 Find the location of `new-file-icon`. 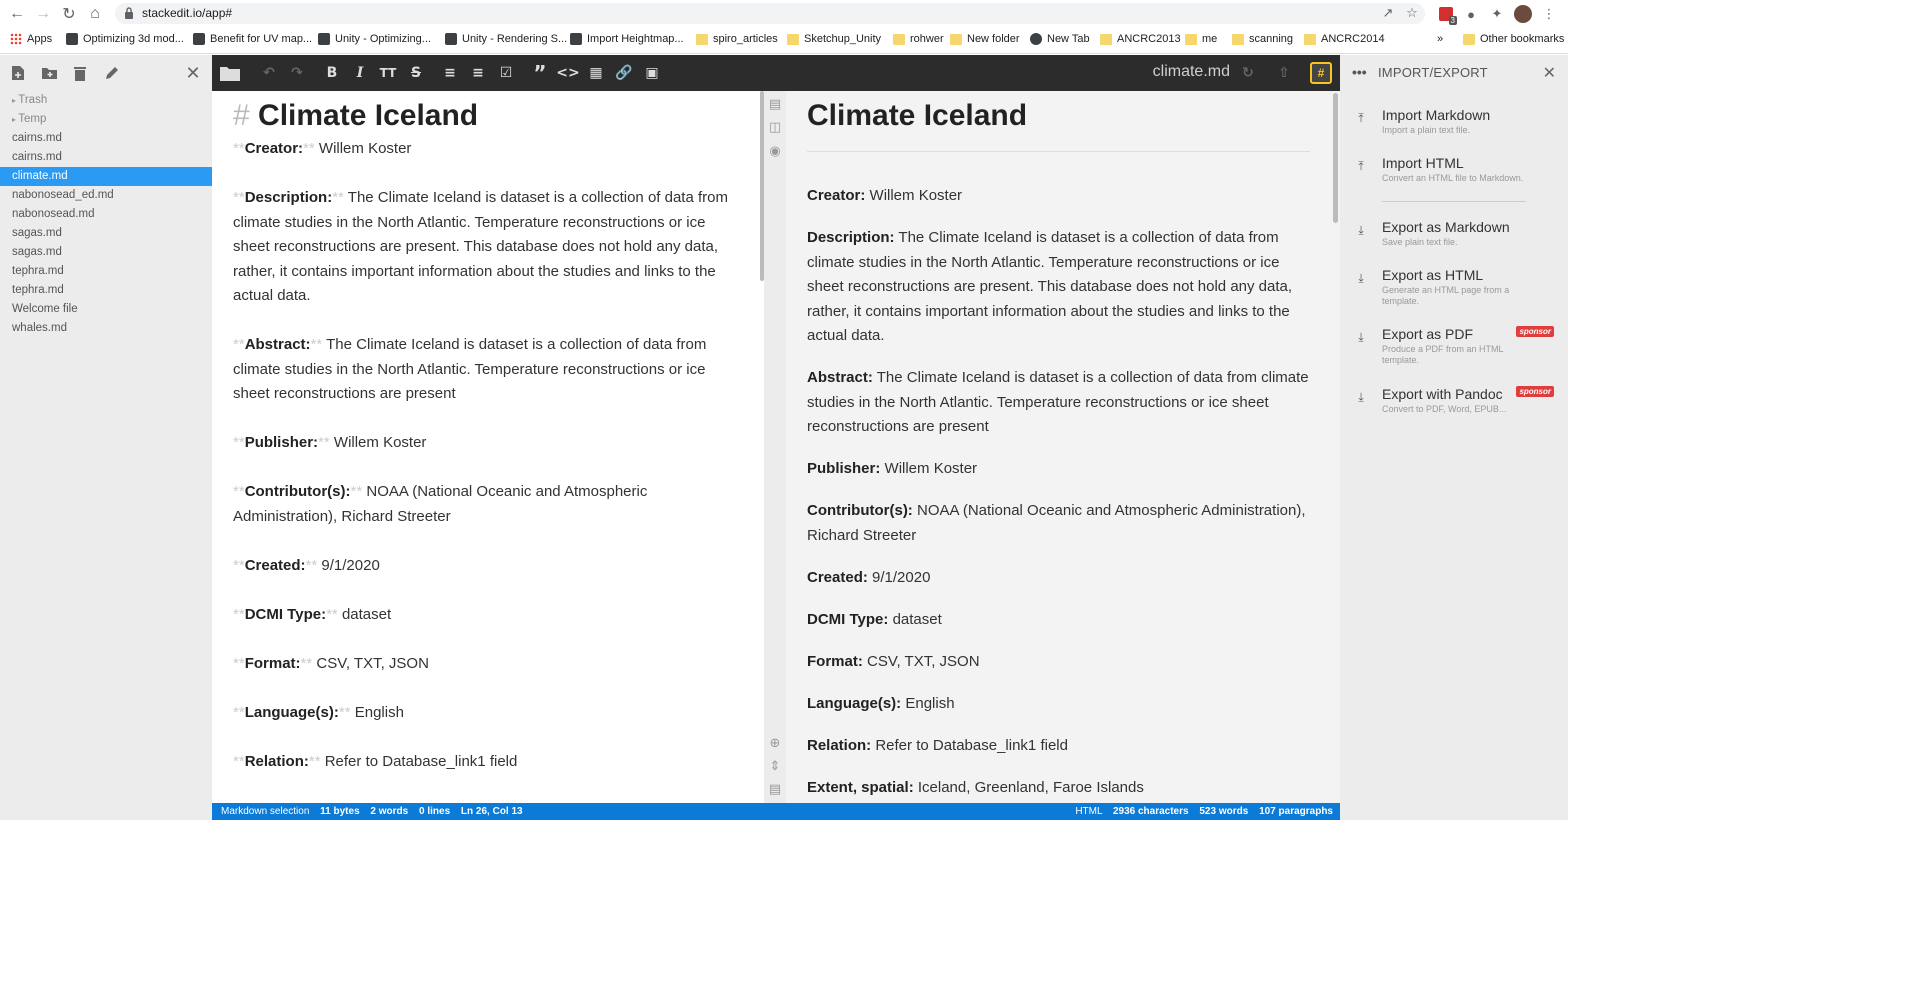

new-file-icon is located at coordinates (18, 73).